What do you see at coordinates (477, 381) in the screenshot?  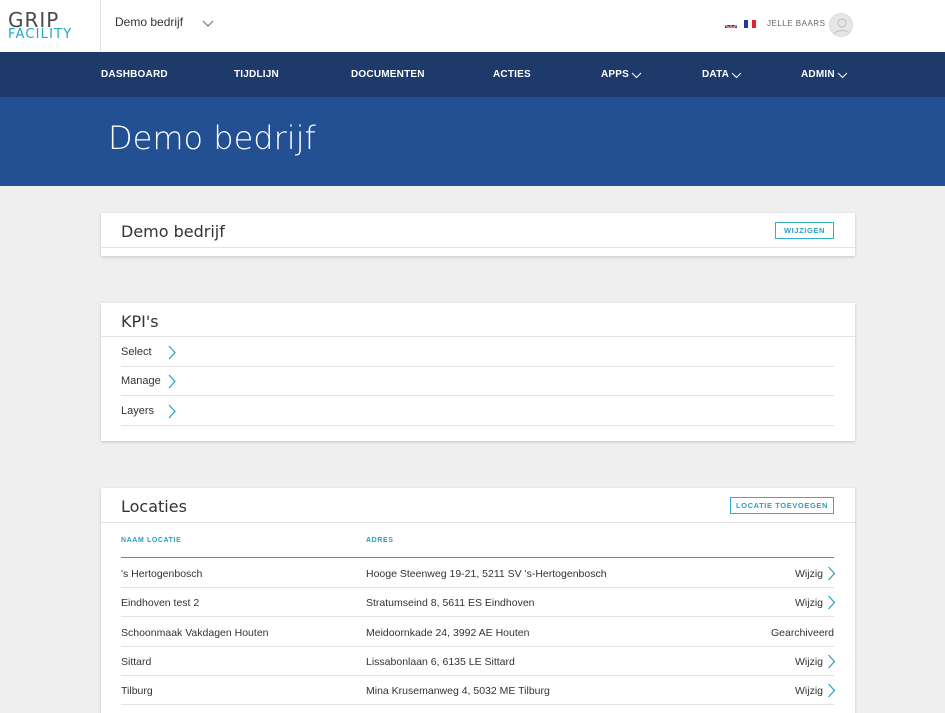 I see `kpi-item-manage: Manage` at bounding box center [477, 381].